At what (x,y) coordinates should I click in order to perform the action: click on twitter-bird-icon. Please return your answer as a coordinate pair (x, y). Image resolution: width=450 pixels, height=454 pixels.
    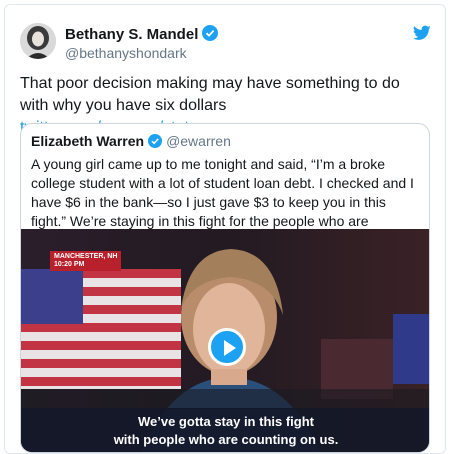
    Looking at the image, I should click on (422, 33).